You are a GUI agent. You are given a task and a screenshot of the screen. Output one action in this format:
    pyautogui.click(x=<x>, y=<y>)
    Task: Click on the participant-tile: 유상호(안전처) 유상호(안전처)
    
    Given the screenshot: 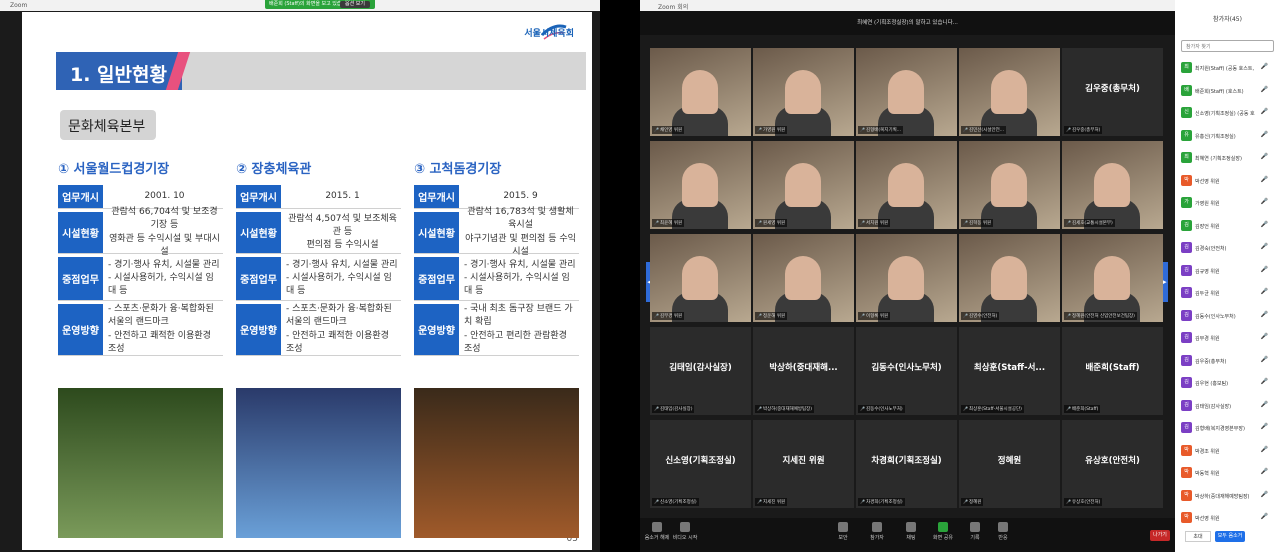 What is the action you would take?
    pyautogui.click(x=1112, y=464)
    